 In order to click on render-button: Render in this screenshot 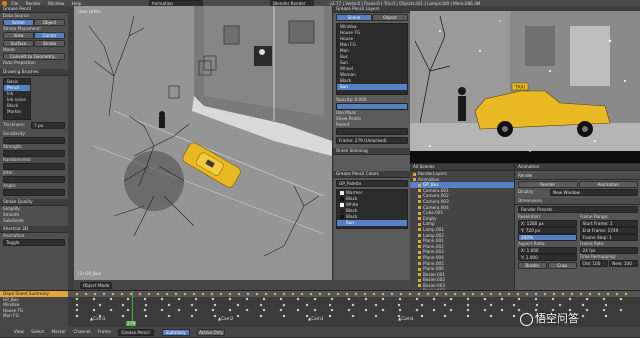, I will do `click(548, 184)`.